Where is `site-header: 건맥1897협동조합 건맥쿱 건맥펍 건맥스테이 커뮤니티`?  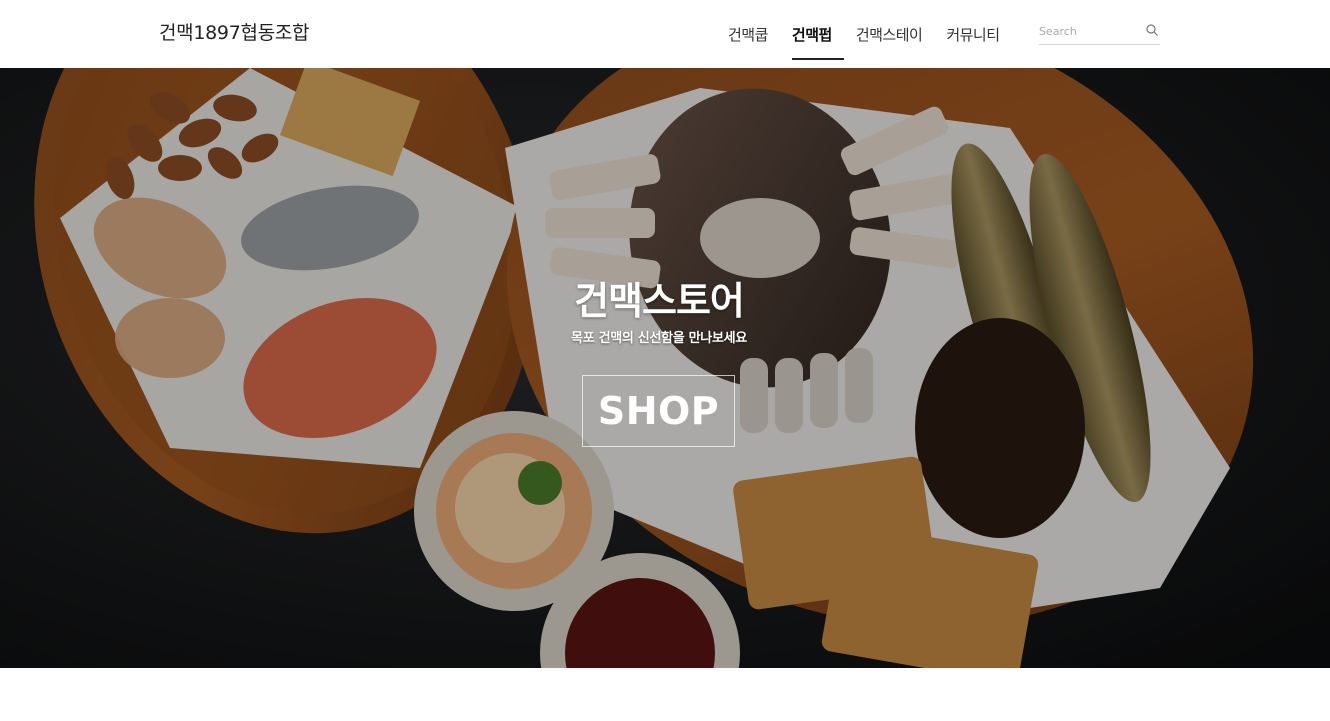 site-header: 건맥1897협동조합 건맥쿱 건맥펍 건맥스테이 커뮤니티 is located at coordinates (665, 34).